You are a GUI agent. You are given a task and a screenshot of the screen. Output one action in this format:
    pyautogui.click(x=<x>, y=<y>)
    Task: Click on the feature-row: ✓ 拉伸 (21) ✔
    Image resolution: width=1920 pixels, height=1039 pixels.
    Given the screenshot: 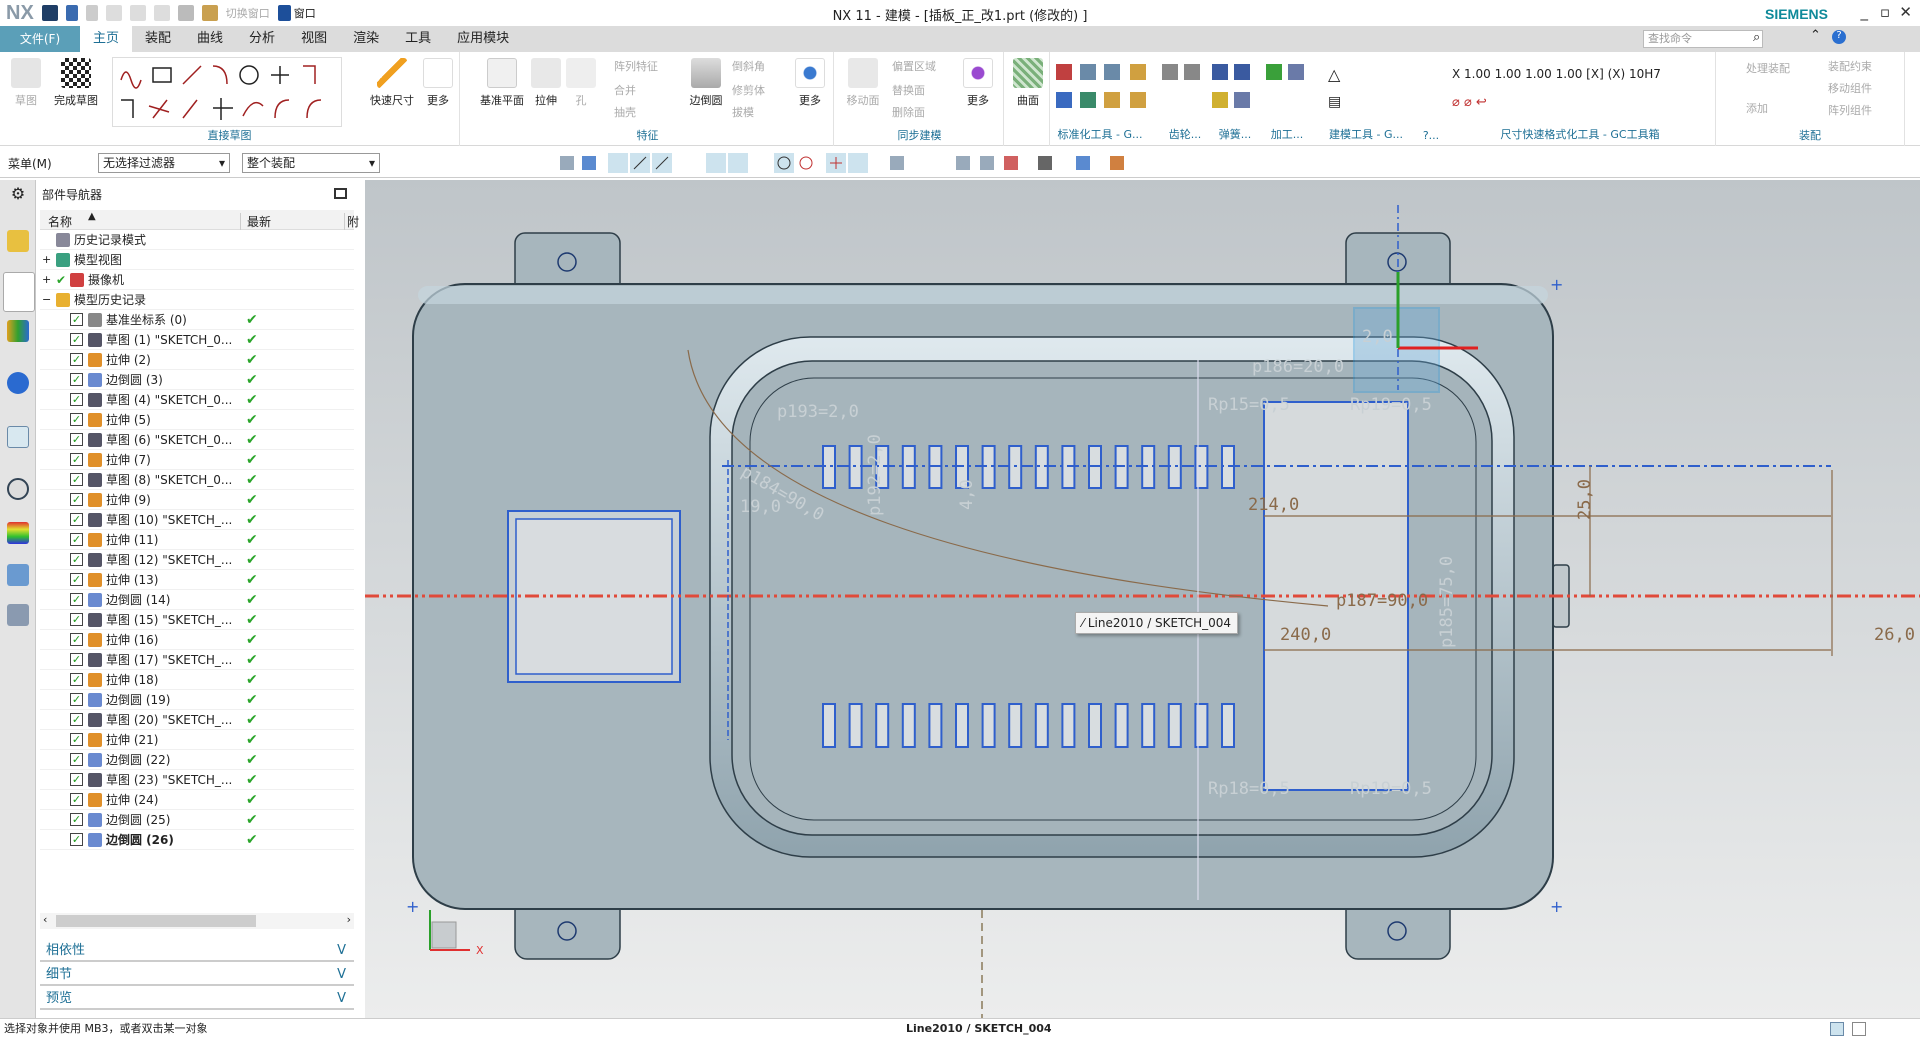 What is the action you would take?
    pyautogui.click(x=197, y=740)
    